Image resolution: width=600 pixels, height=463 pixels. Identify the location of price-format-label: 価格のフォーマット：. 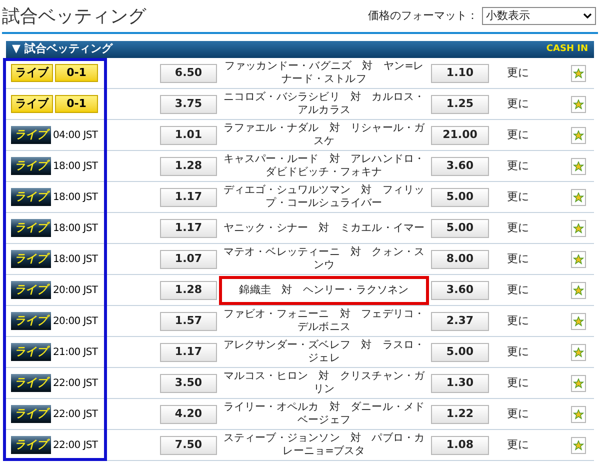
(423, 16).